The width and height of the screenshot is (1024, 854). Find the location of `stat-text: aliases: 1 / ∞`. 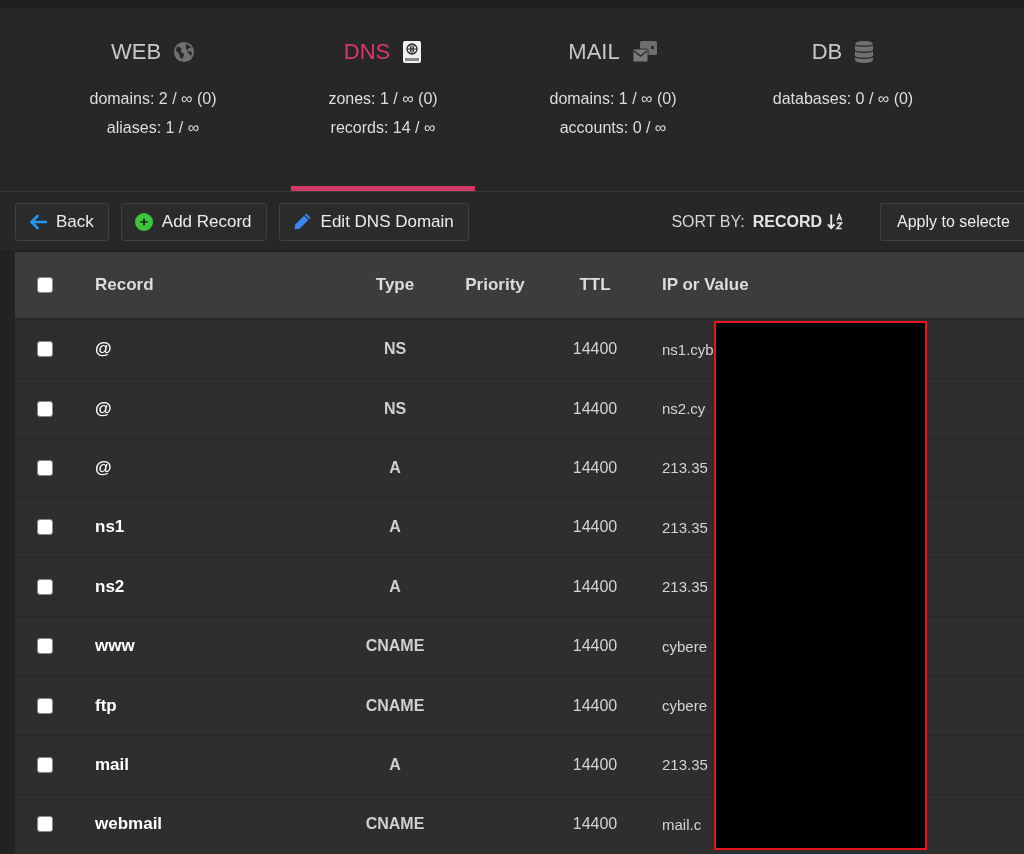

stat-text: aliases: 1 / ∞ is located at coordinates (153, 128).